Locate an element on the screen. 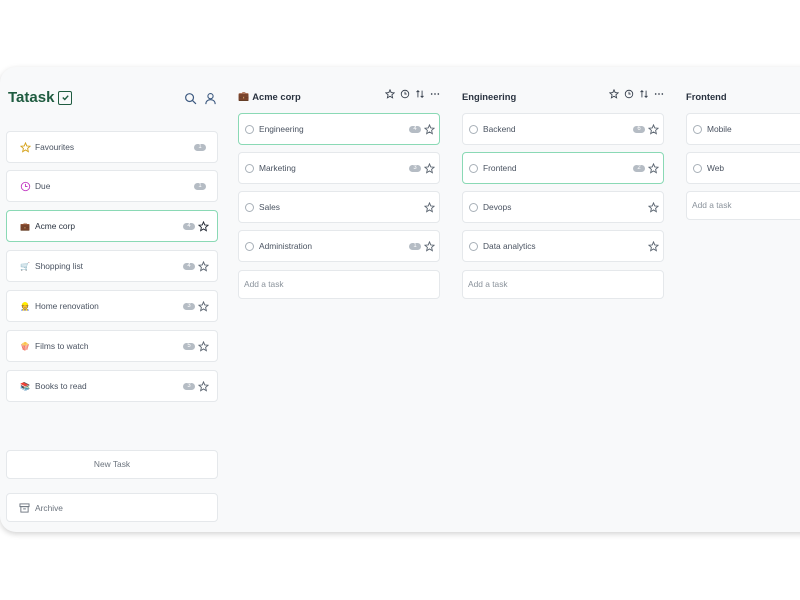 The image size is (800, 600). task-label: Engineering is located at coordinates (281, 129).